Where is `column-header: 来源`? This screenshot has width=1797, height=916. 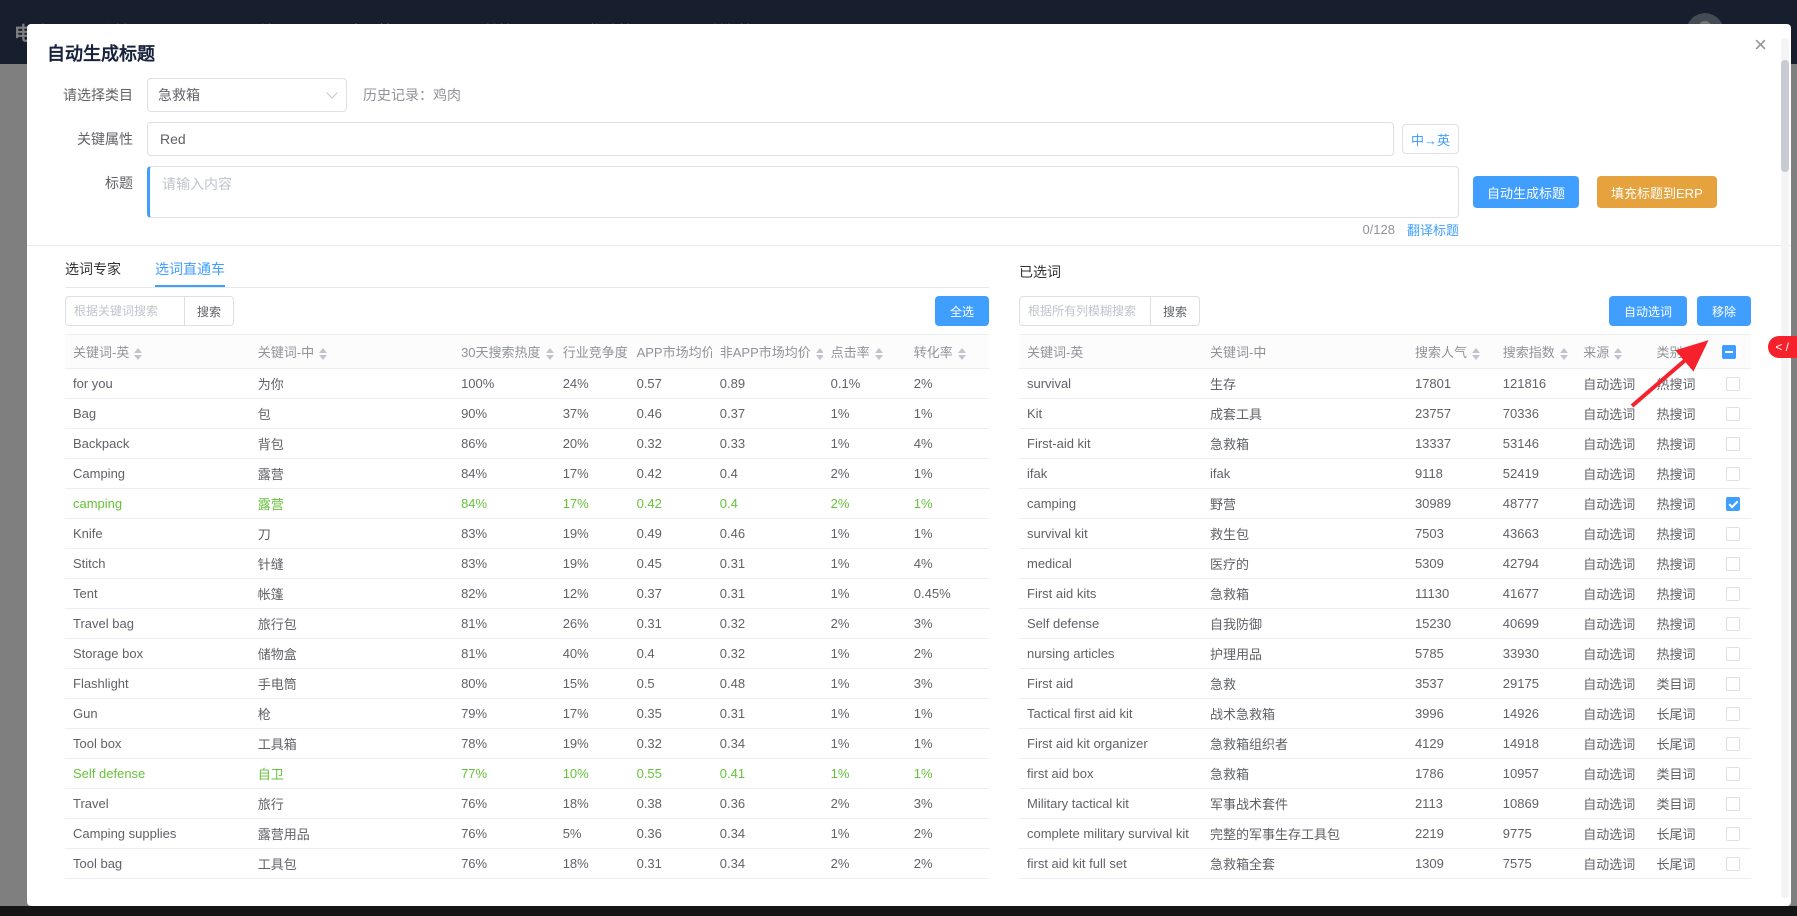
column-header: 来源 is located at coordinates (1612, 351).